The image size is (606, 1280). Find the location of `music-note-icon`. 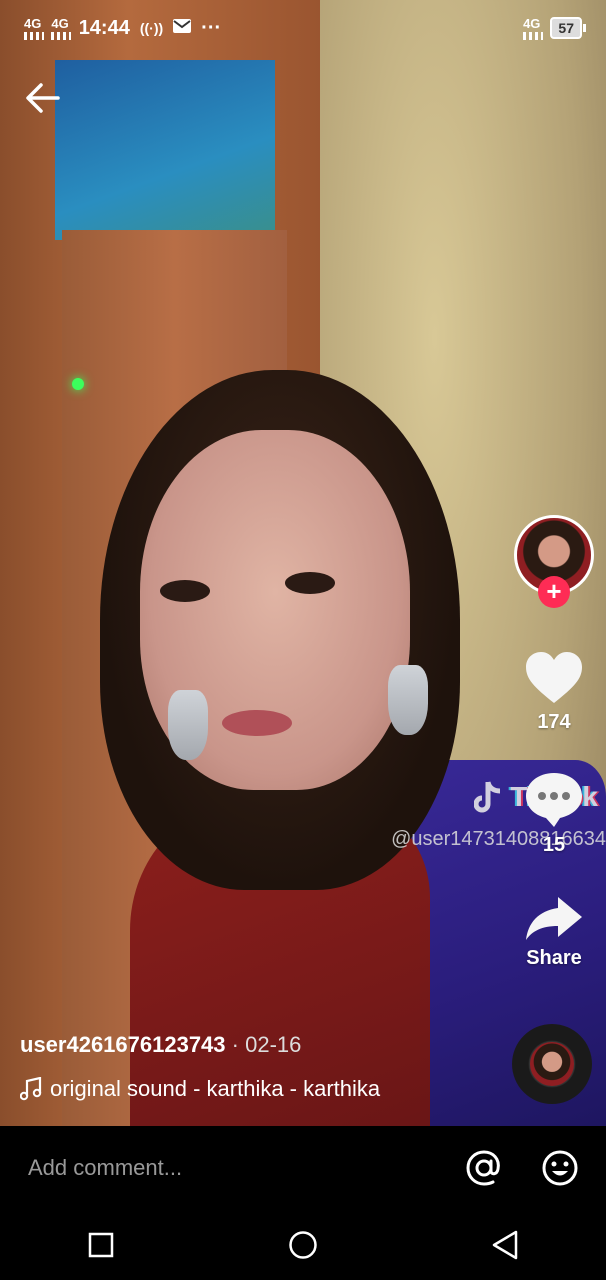

music-note-icon is located at coordinates (31, 1089).